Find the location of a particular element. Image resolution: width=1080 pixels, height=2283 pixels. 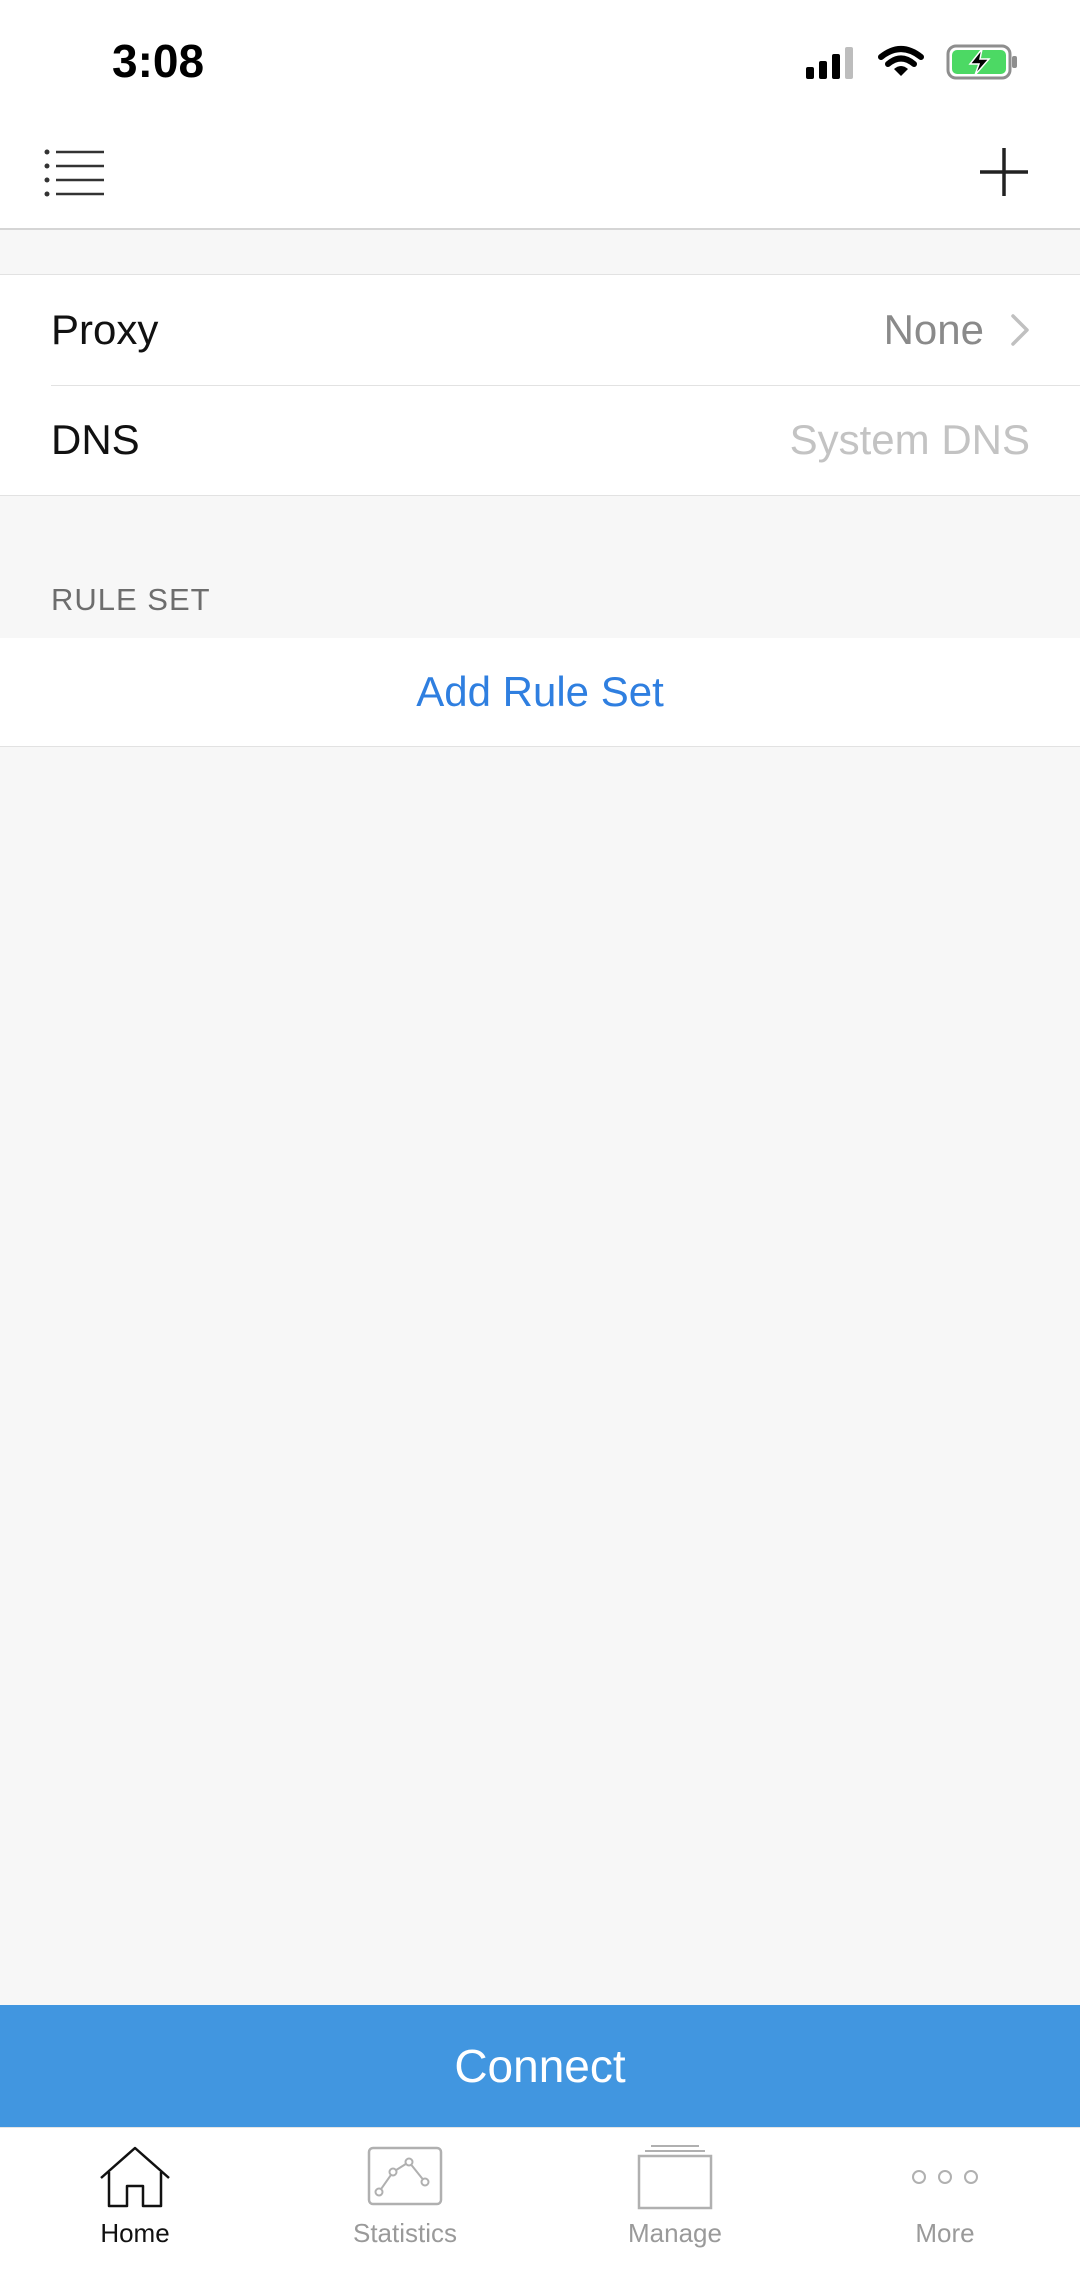

connect-label: Connect is located at coordinates (540, 2066).